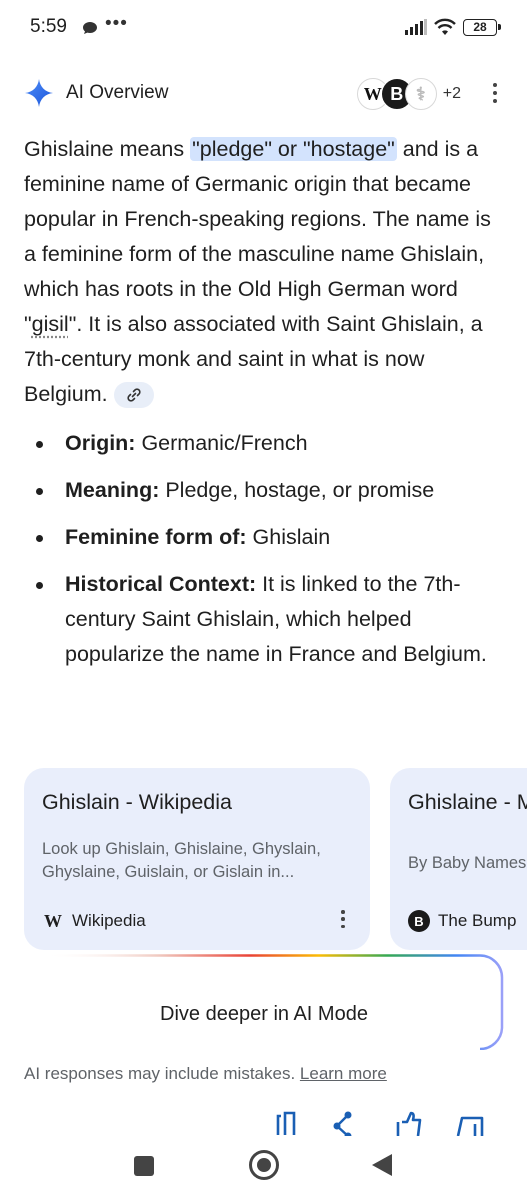 This screenshot has width=527, height=1200. What do you see at coordinates (467, 863) in the screenshot?
I see `card-snippet: By Baby Names Writer. Fact Ch` at bounding box center [467, 863].